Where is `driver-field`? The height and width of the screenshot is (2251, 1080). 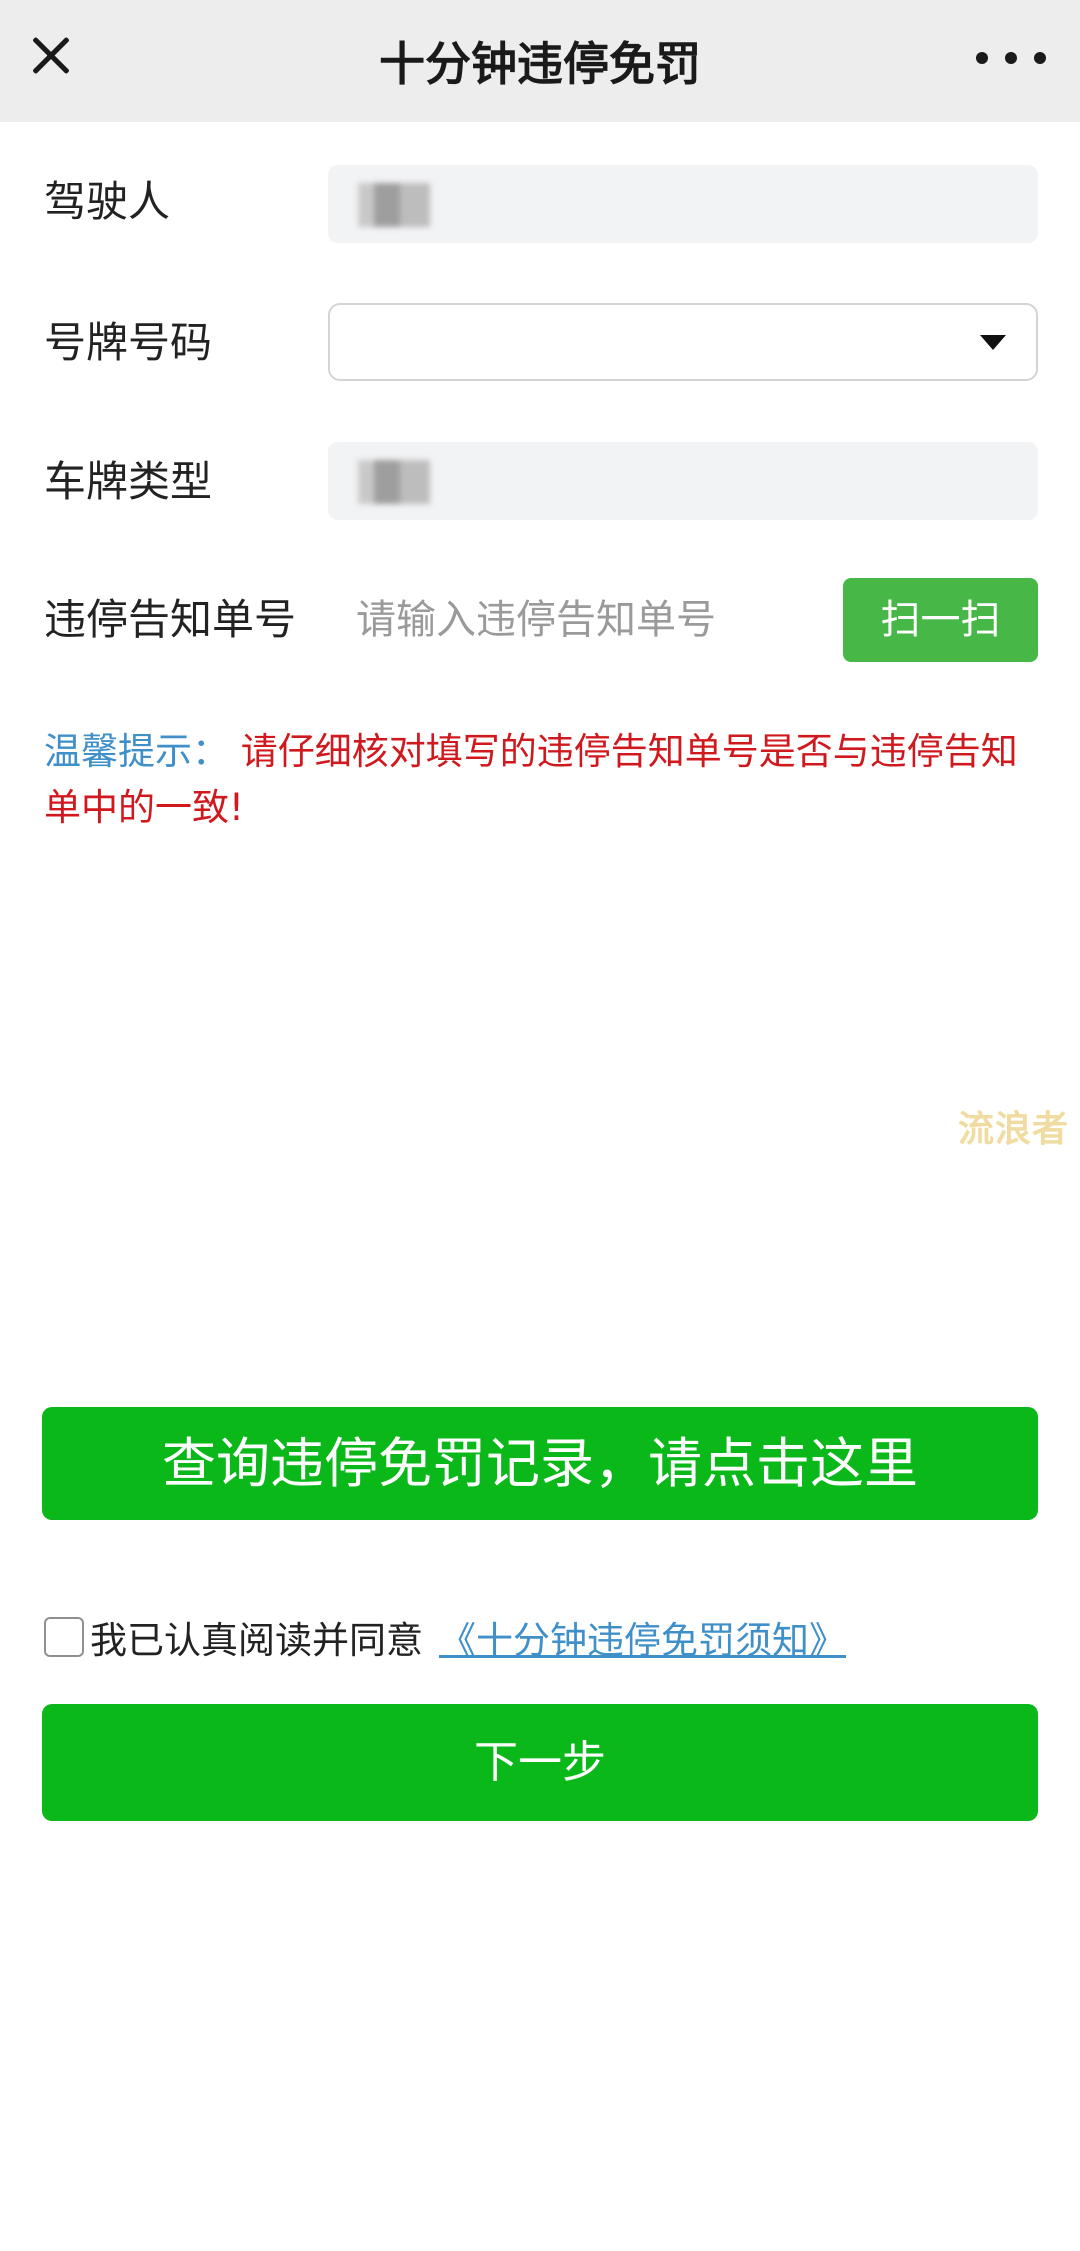 driver-field is located at coordinates (683, 204).